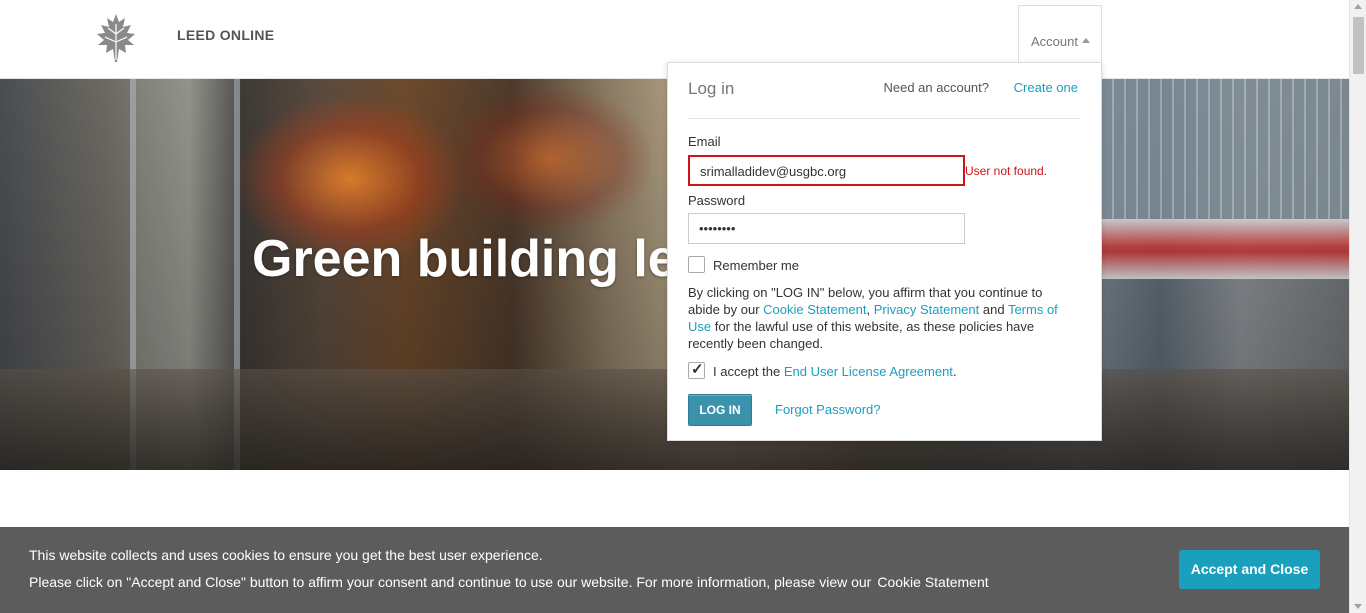  I want to click on eula-text: ., so click(954, 371).